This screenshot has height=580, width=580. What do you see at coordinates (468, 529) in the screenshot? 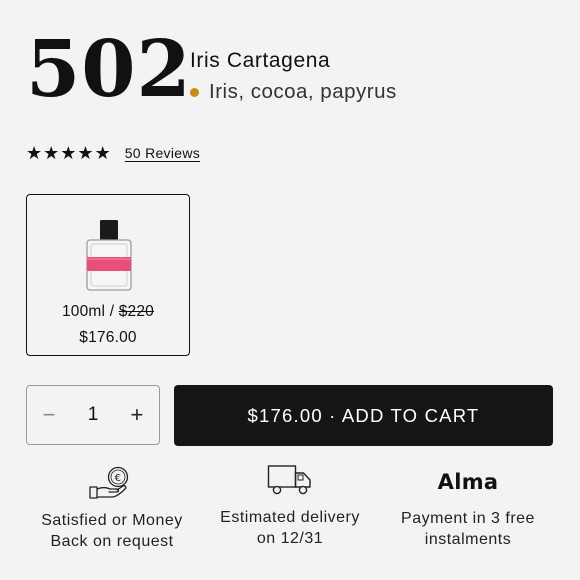
I see `instalments-label: Payment in 3 free instalments` at bounding box center [468, 529].